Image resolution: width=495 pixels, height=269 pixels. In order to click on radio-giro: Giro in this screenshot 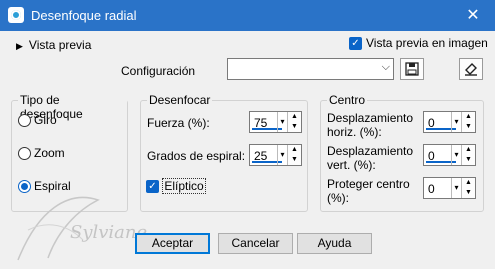, I will do `click(37, 120)`.